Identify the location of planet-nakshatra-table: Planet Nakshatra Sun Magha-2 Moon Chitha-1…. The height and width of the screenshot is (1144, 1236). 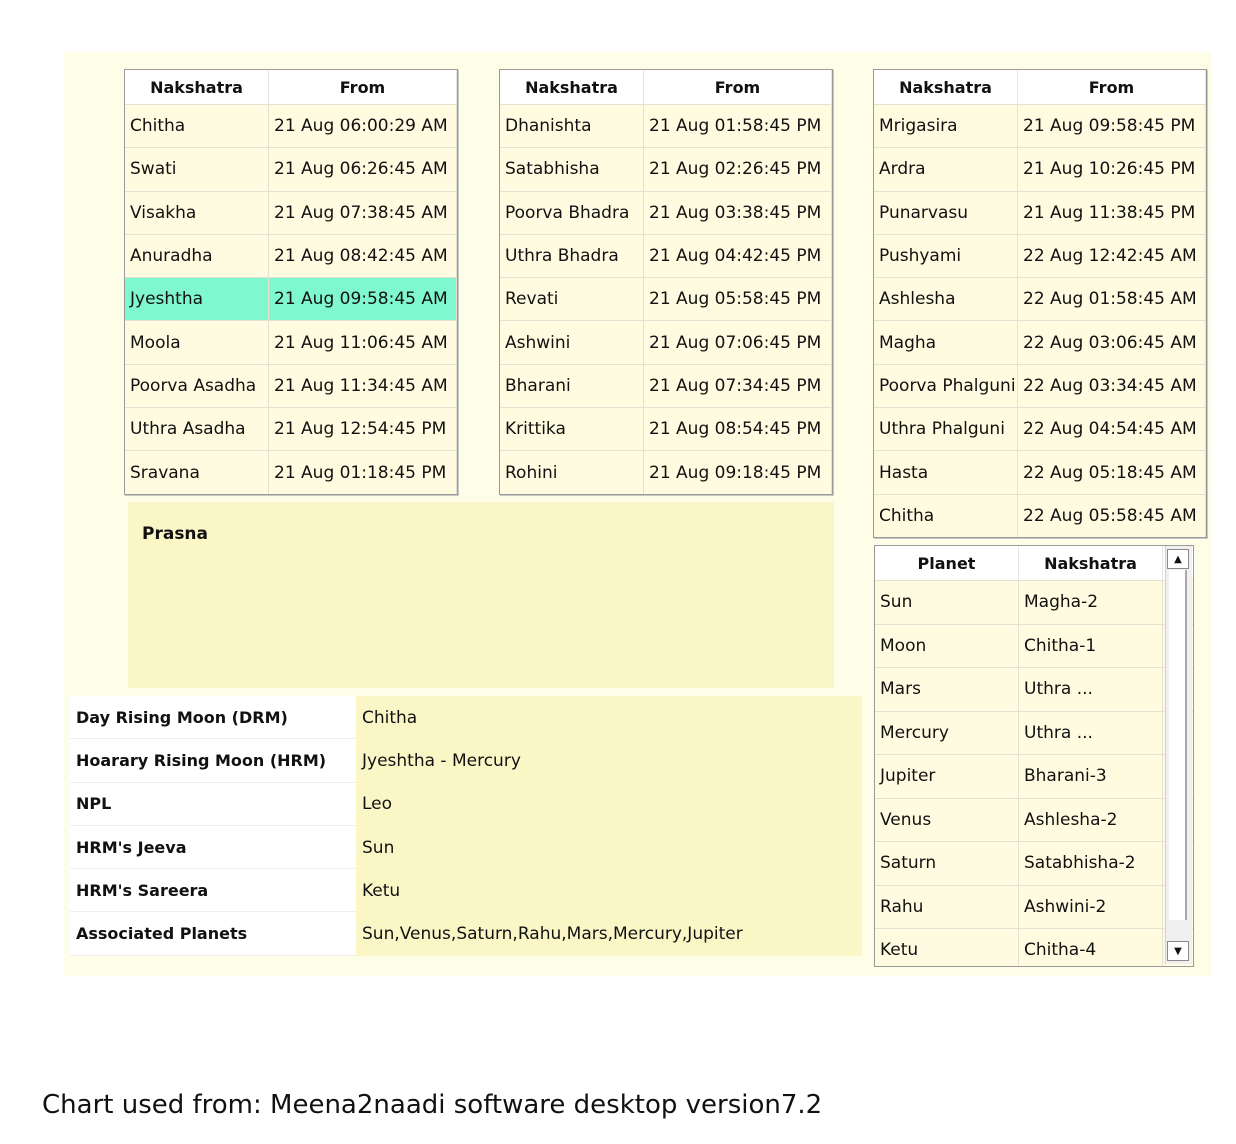
(1034, 756).